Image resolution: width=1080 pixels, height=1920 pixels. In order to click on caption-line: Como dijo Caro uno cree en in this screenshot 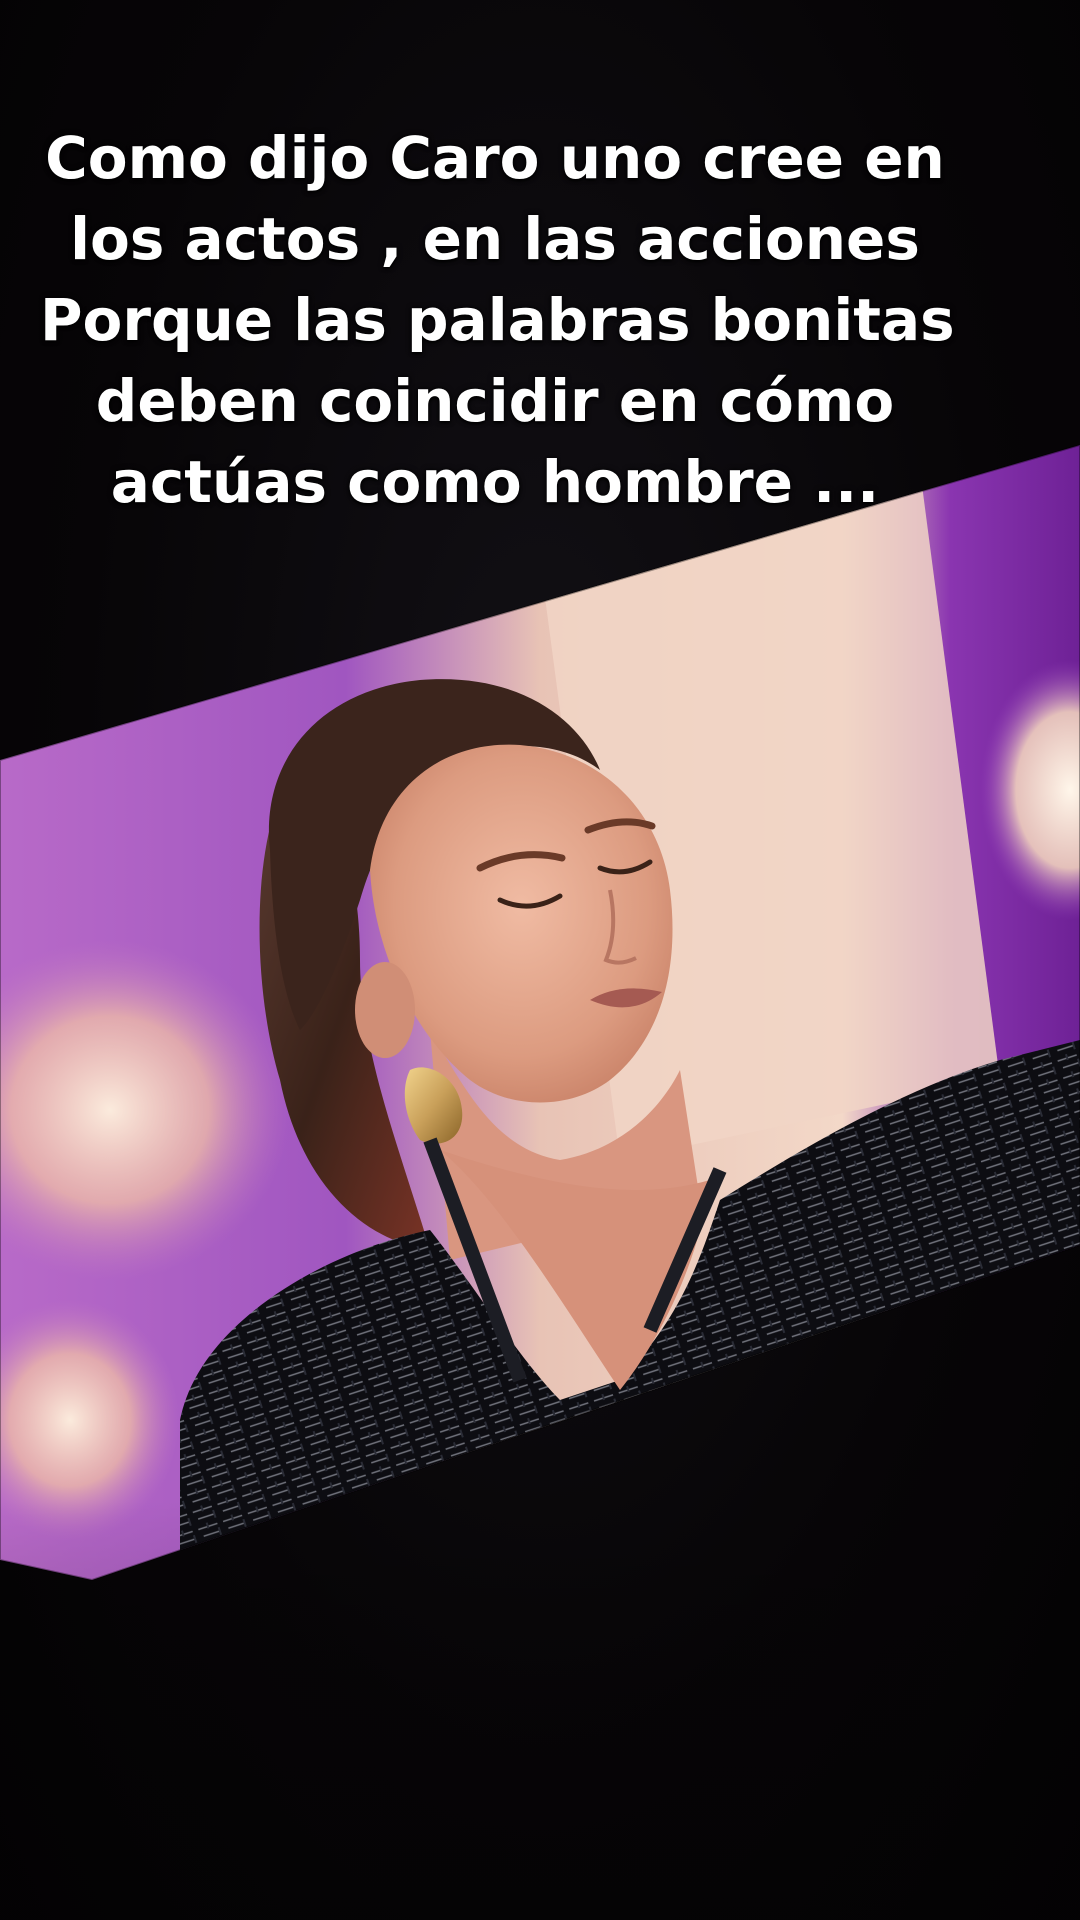, I will do `click(495, 158)`.